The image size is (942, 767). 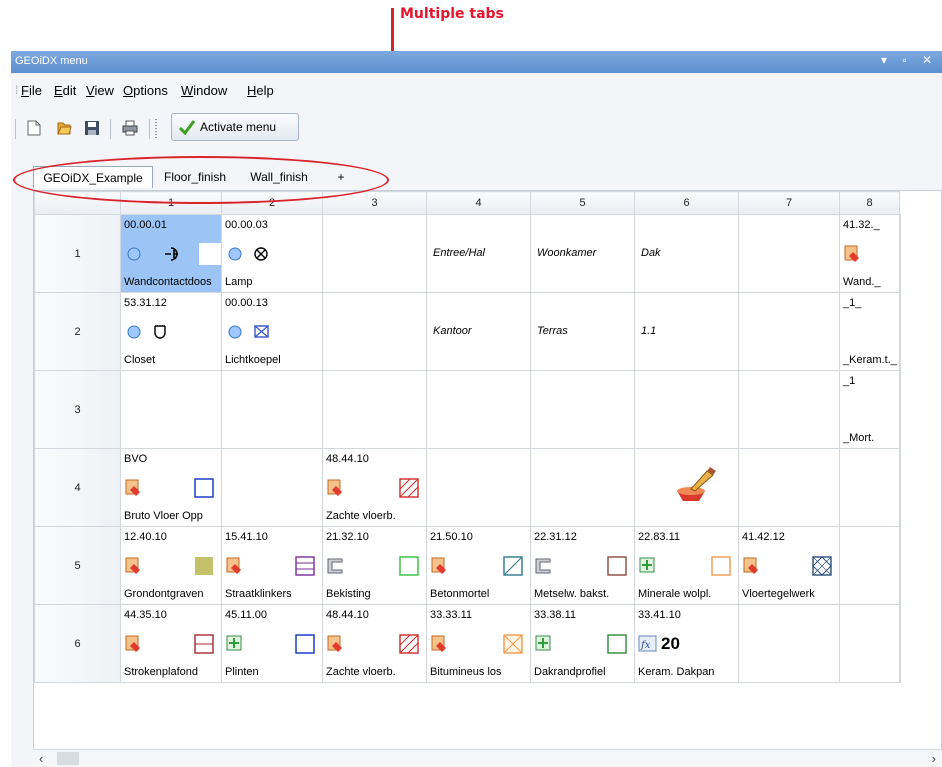 I want to click on cell-code: 53.31.12, so click(x=145, y=303).